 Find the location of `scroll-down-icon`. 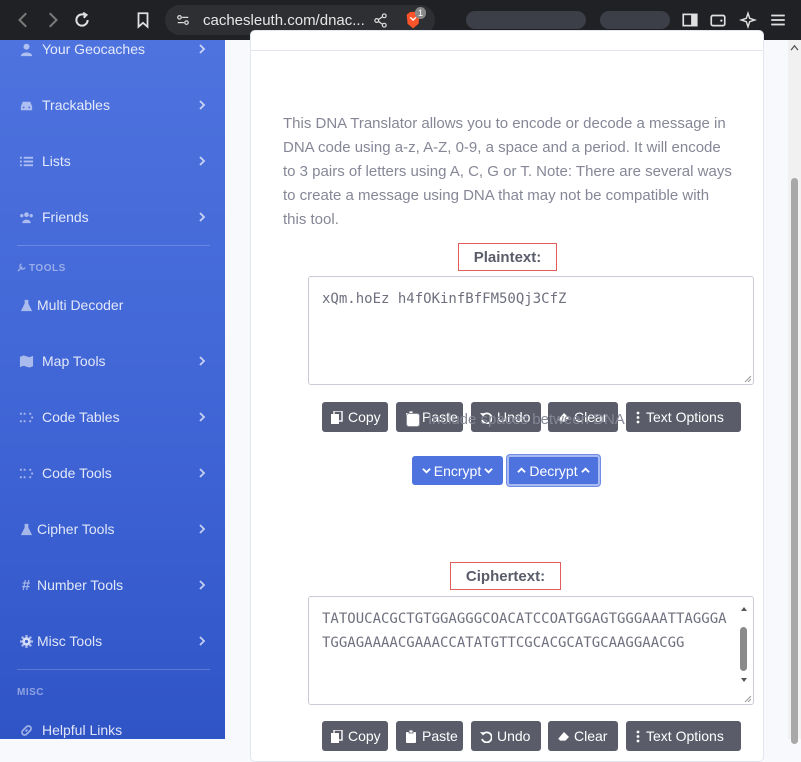

scroll-down-icon is located at coordinates (744, 680).